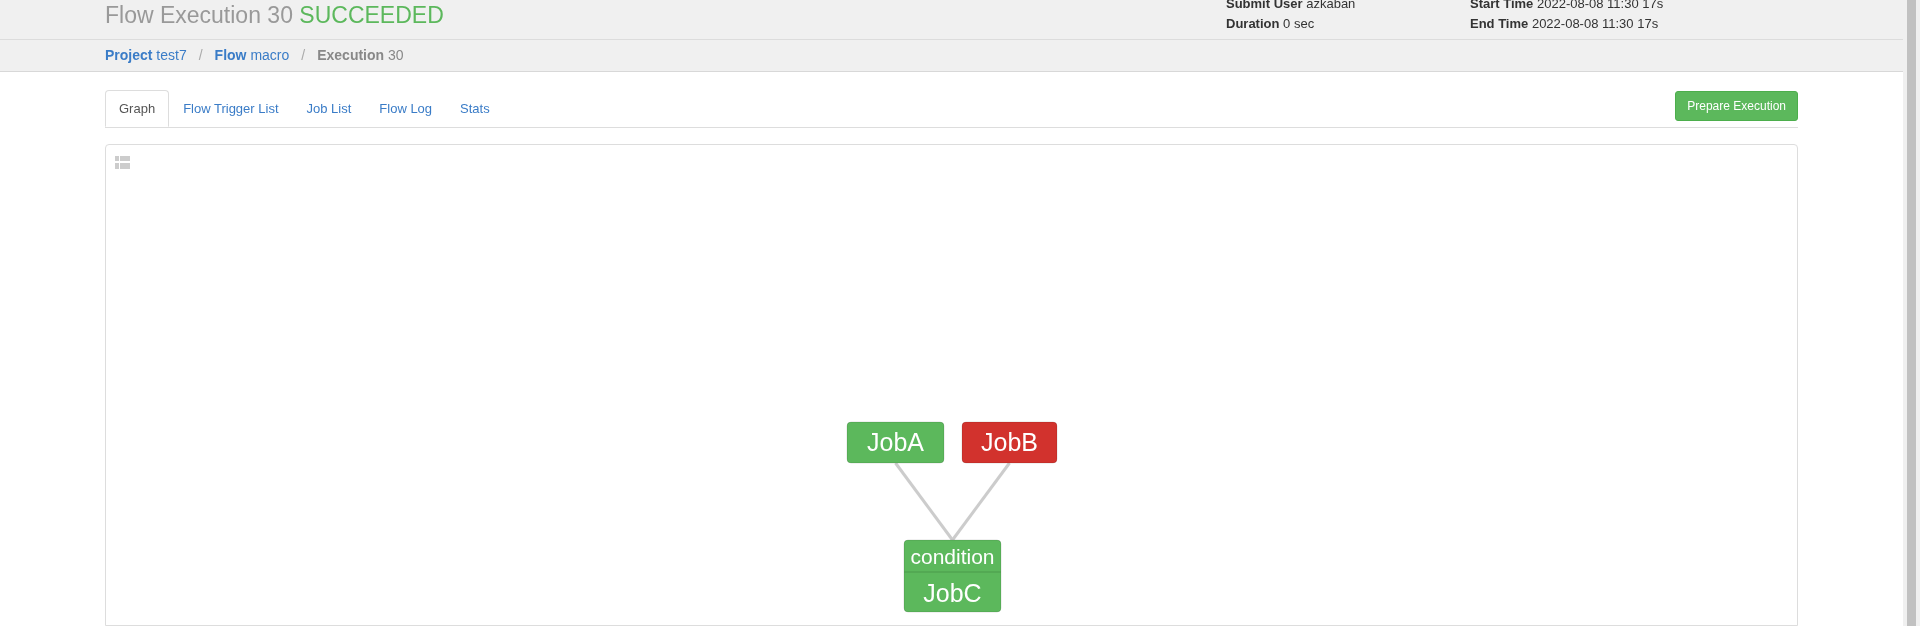 The width and height of the screenshot is (1920, 626). What do you see at coordinates (1009, 442) in the screenshot?
I see `job-node: JobB` at bounding box center [1009, 442].